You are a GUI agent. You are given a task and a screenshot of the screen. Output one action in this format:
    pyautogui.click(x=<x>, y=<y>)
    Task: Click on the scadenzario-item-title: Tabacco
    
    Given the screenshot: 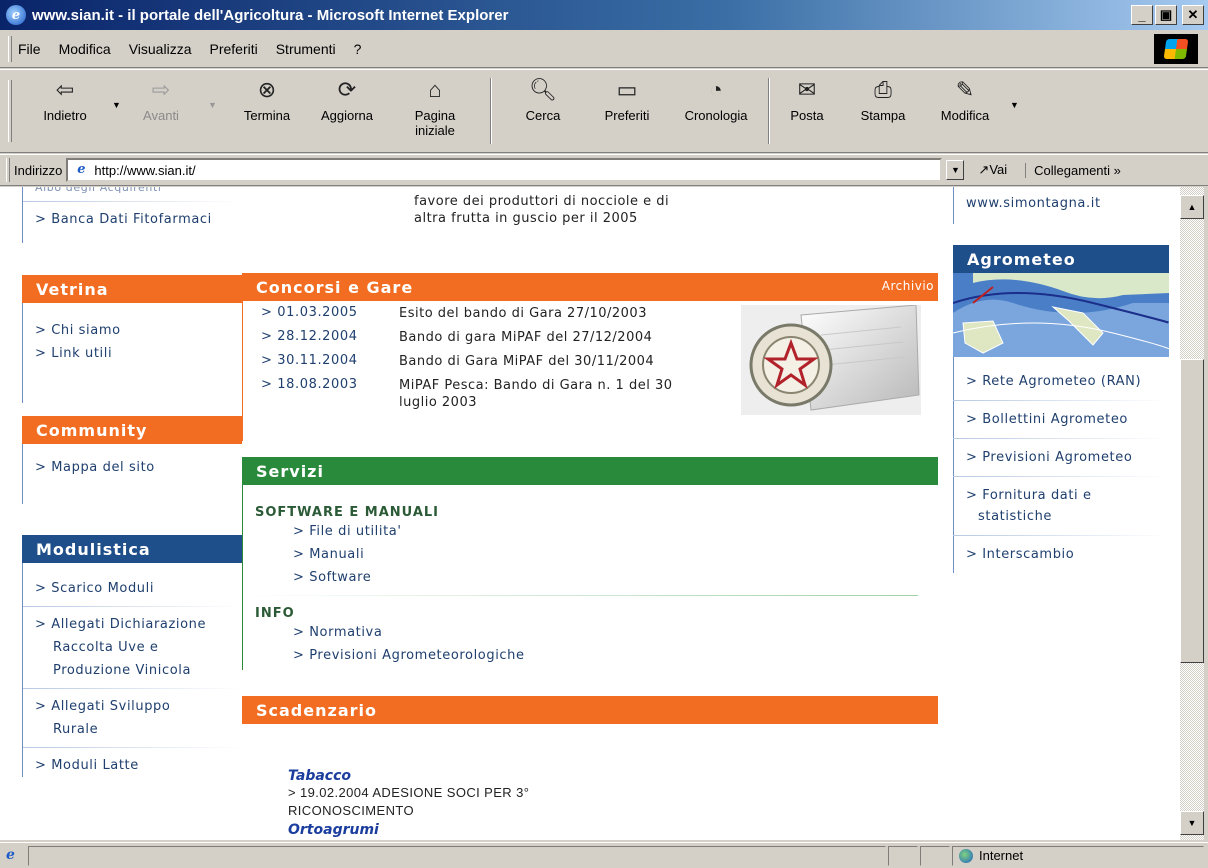 What is the action you would take?
    pyautogui.click(x=613, y=776)
    